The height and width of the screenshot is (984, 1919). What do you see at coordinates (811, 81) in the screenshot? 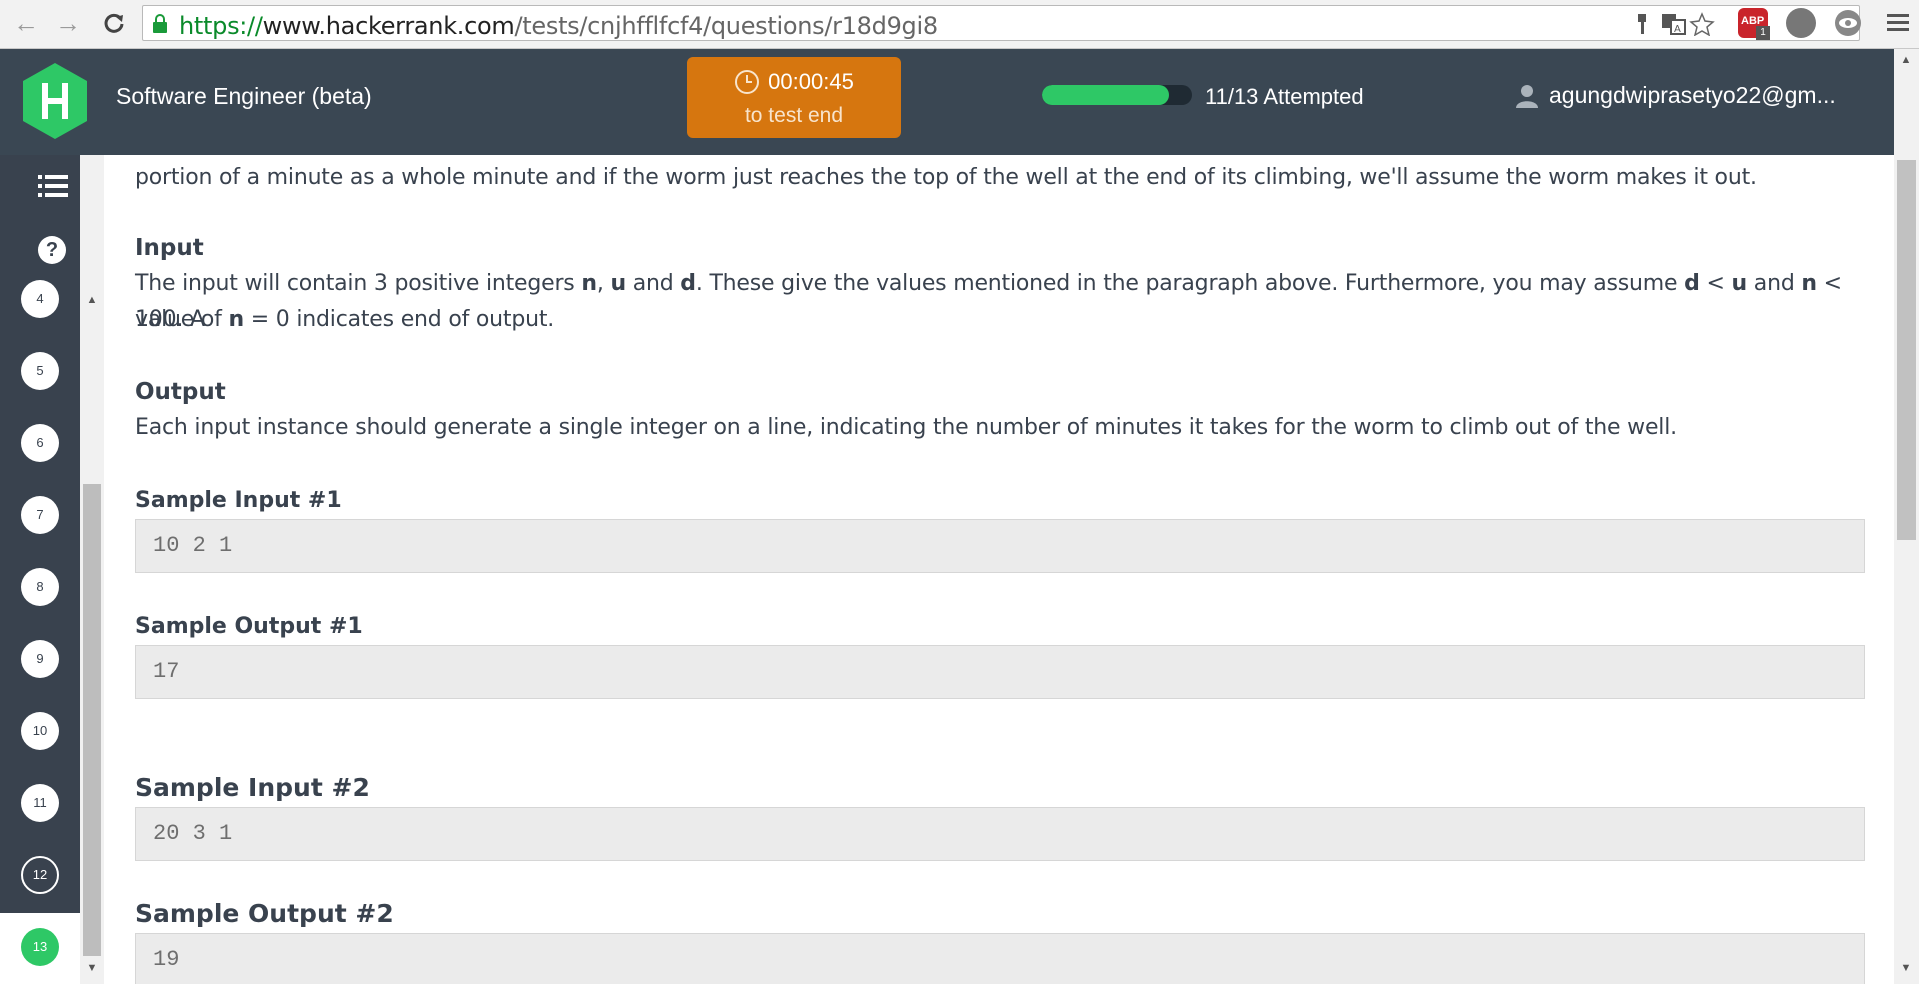
I see `timer-value: 00:00:45` at bounding box center [811, 81].